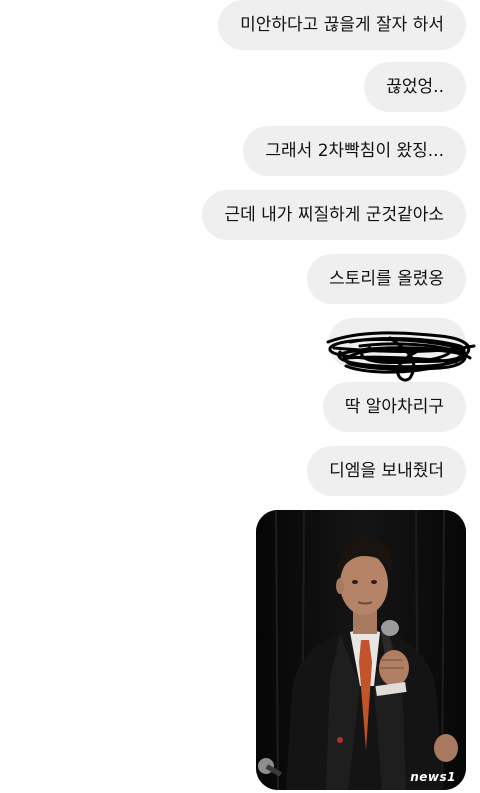  Describe the element at coordinates (433, 777) in the screenshot. I see `news-watermark: news1` at that location.